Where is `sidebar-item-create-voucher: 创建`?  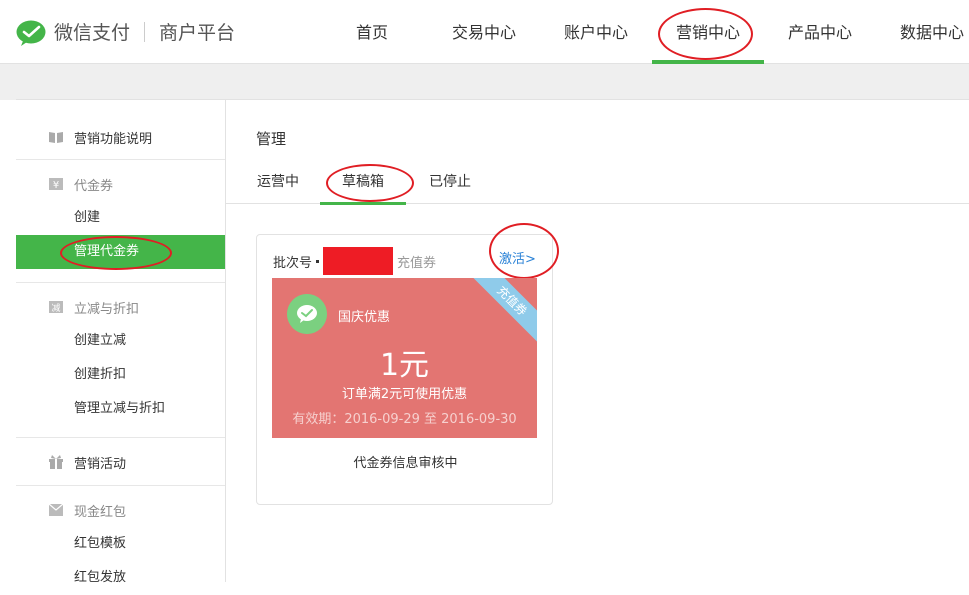 sidebar-item-create-voucher: 创建 is located at coordinates (120, 218).